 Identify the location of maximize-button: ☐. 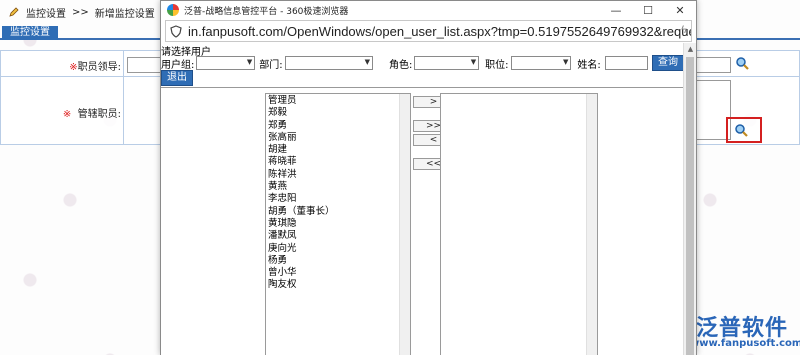
(648, 10).